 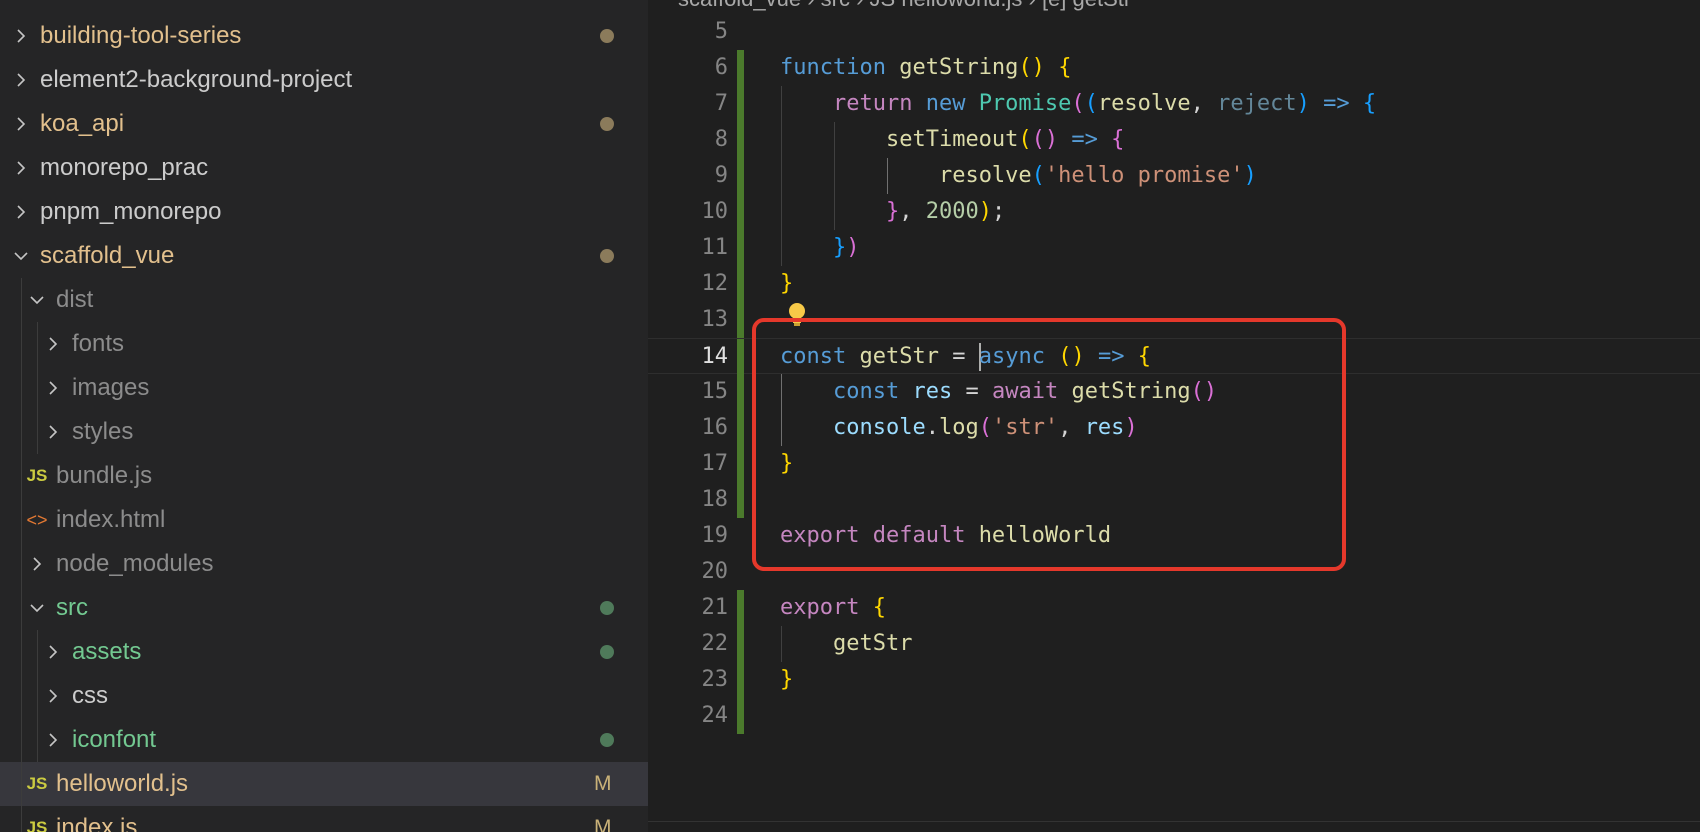 I want to click on tree-item-label: monorepo_prac, so click(x=124, y=167).